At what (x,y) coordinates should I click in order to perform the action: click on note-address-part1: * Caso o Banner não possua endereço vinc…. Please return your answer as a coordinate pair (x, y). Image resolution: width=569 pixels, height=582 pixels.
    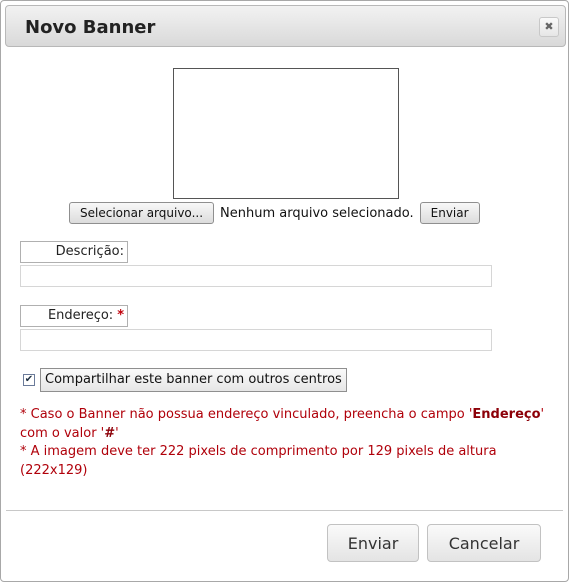
    Looking at the image, I should click on (246, 414).